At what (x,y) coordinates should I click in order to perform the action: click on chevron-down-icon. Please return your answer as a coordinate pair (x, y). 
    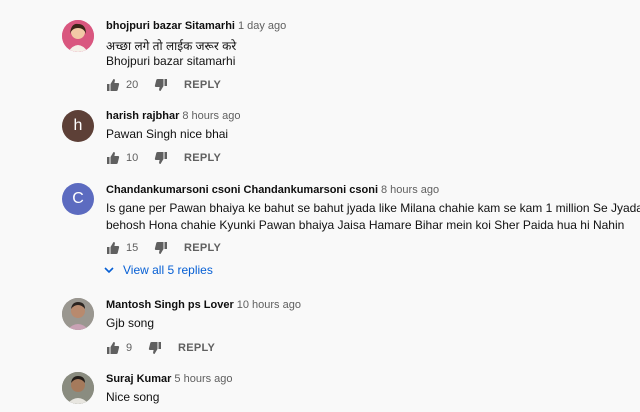
    Looking at the image, I should click on (109, 270).